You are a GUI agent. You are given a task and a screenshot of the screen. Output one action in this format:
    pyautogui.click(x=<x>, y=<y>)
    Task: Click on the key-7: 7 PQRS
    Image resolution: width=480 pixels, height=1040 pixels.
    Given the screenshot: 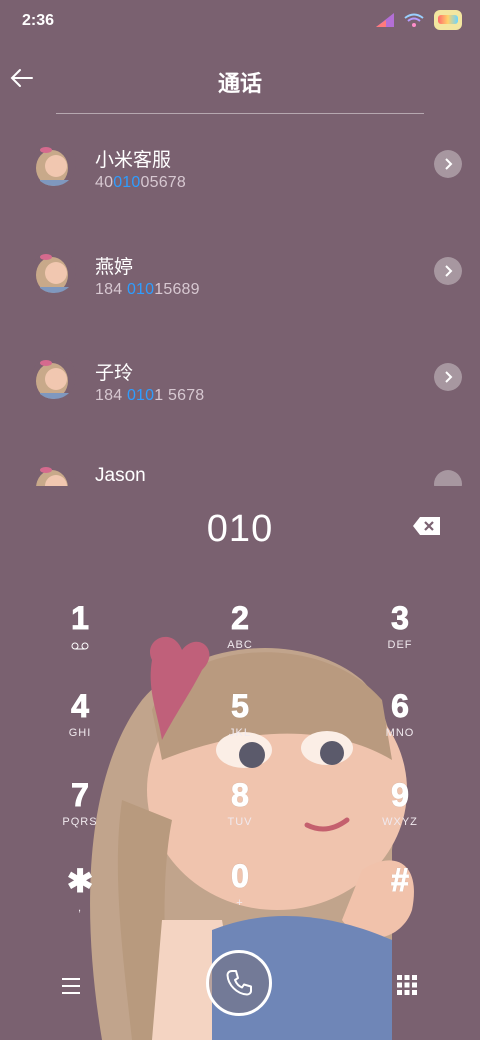 What is the action you would take?
    pyautogui.click(x=80, y=817)
    